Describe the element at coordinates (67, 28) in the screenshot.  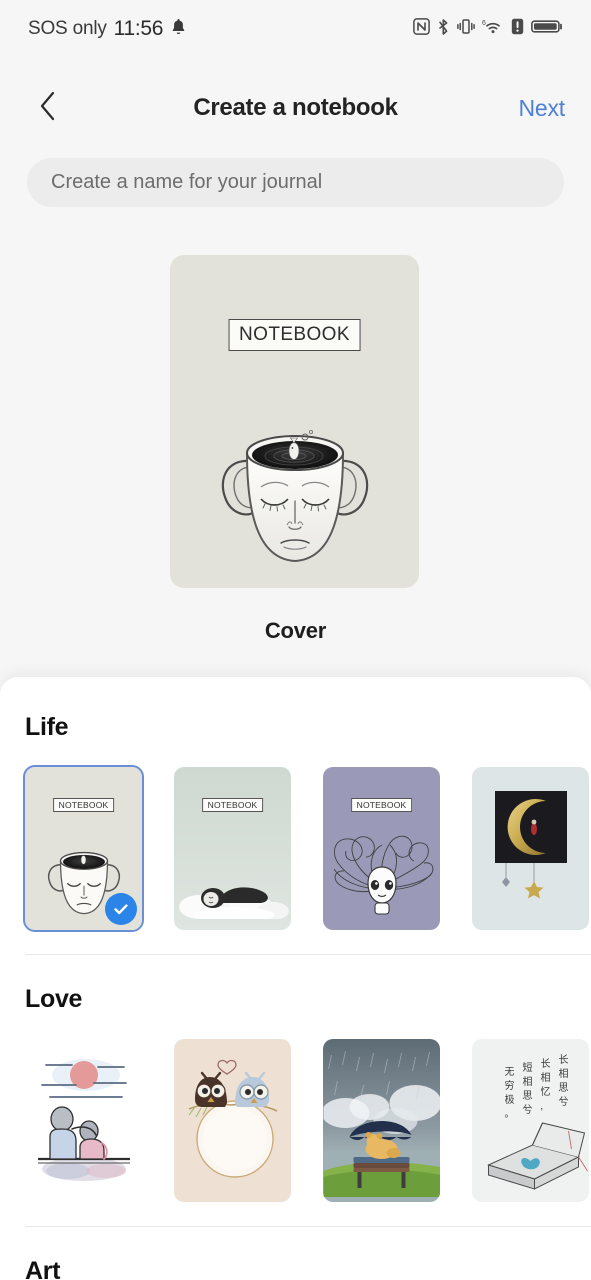
I see `carrier-label: SOS only` at that location.